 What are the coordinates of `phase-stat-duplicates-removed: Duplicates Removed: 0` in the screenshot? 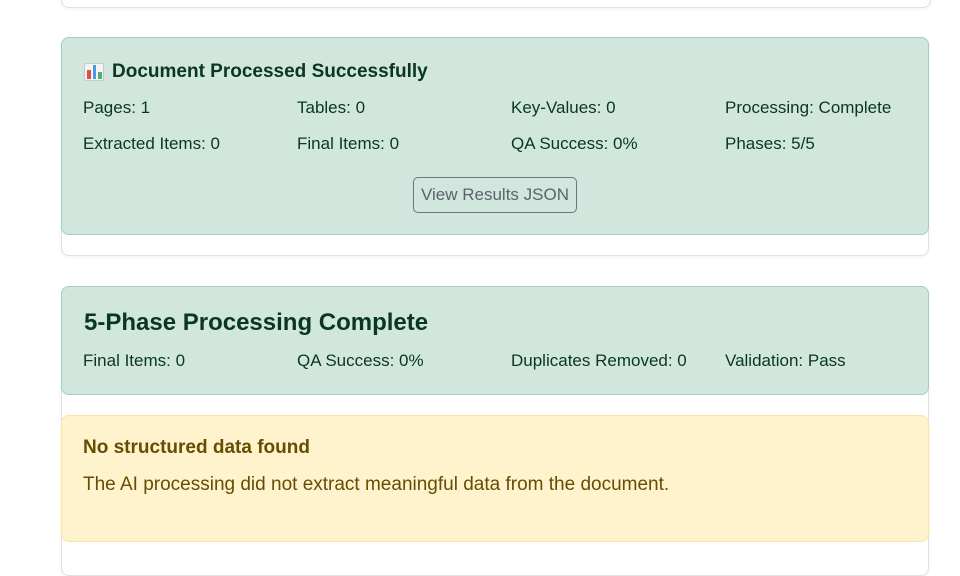 It's located at (599, 360).